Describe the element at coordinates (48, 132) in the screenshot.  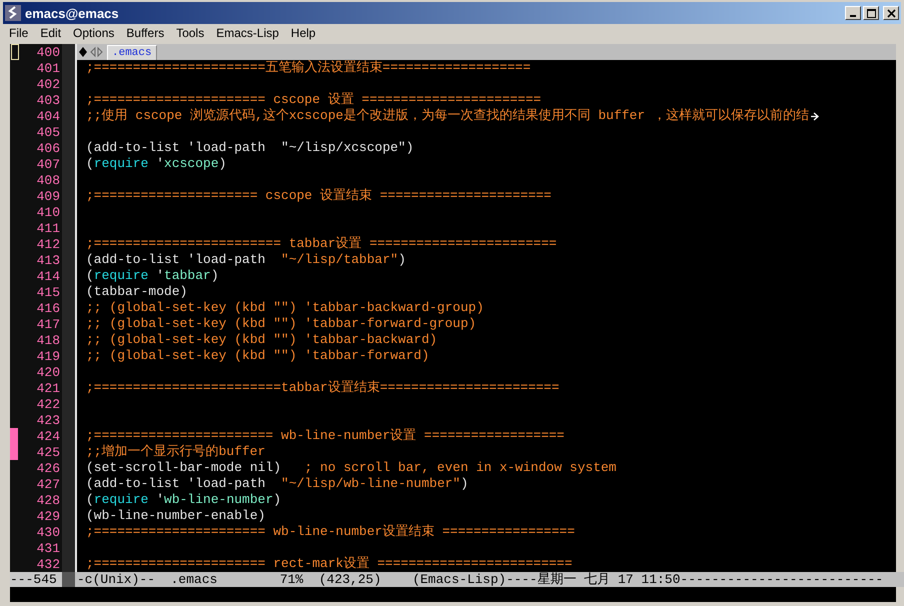
I see `line-number: 405` at that location.